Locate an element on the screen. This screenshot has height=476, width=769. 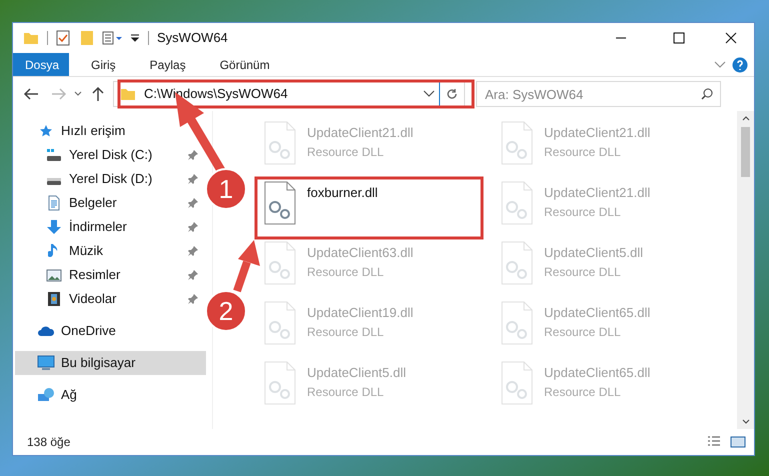
sidebar-item: Resimler is located at coordinates (110, 275).